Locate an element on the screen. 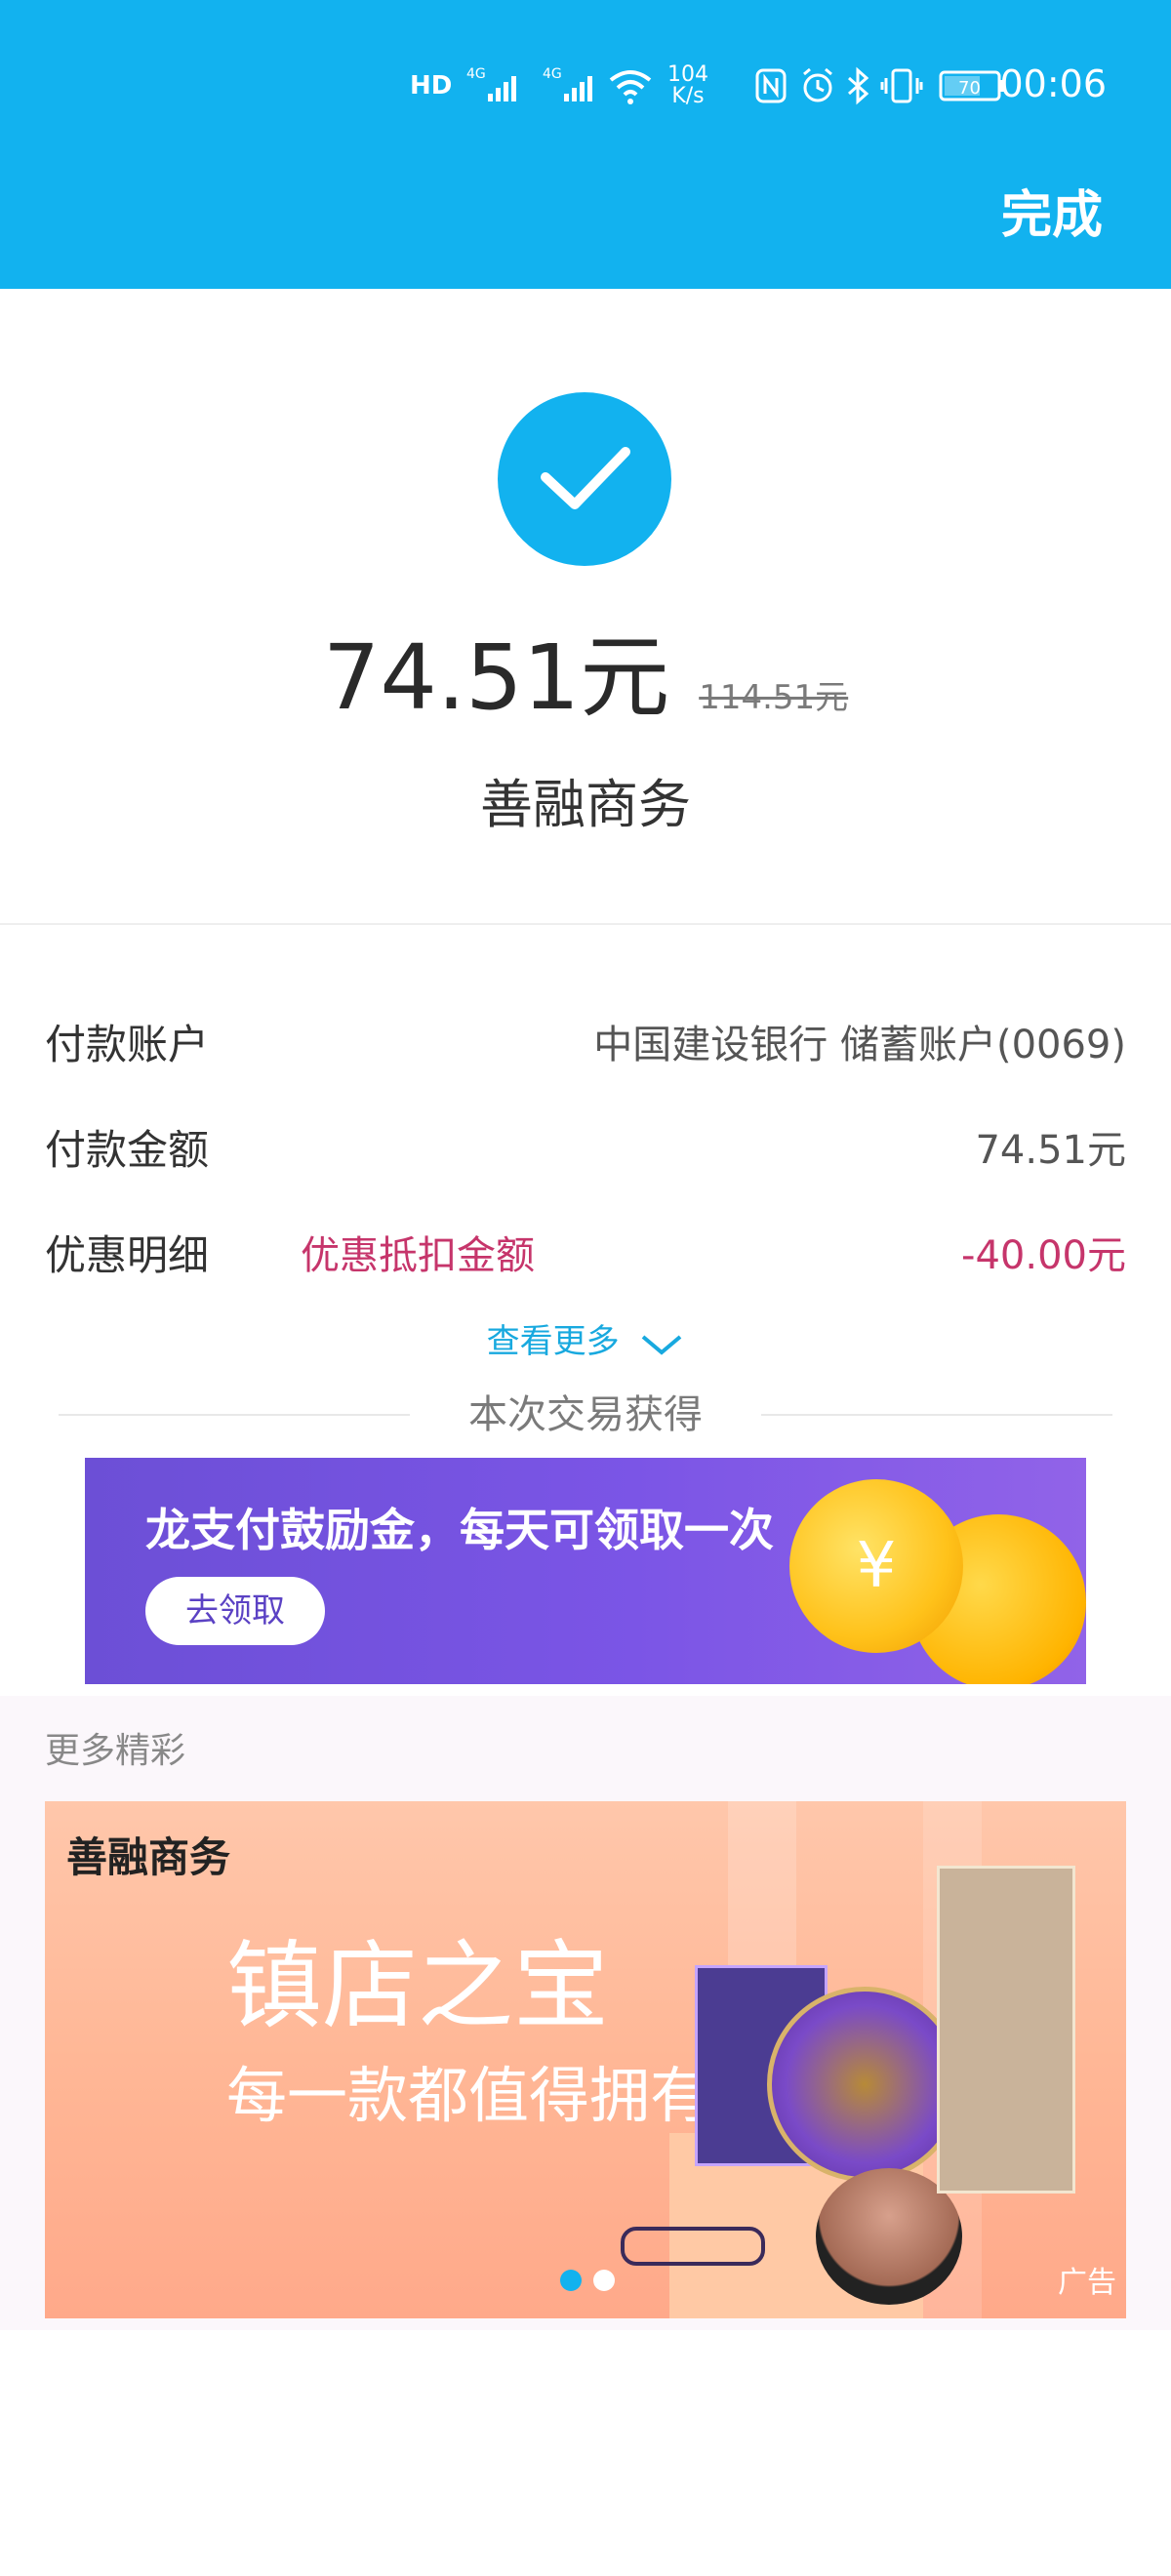  net-speed-value: 104 is located at coordinates (687, 74).